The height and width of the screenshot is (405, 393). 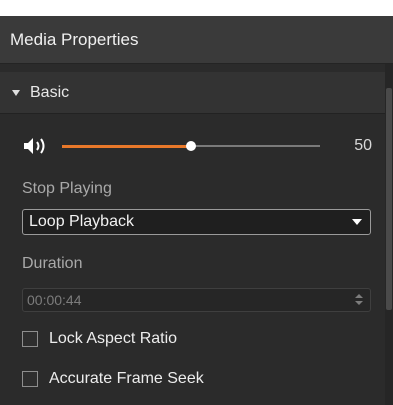 I want to click on volume-value: 50, so click(x=363, y=145).